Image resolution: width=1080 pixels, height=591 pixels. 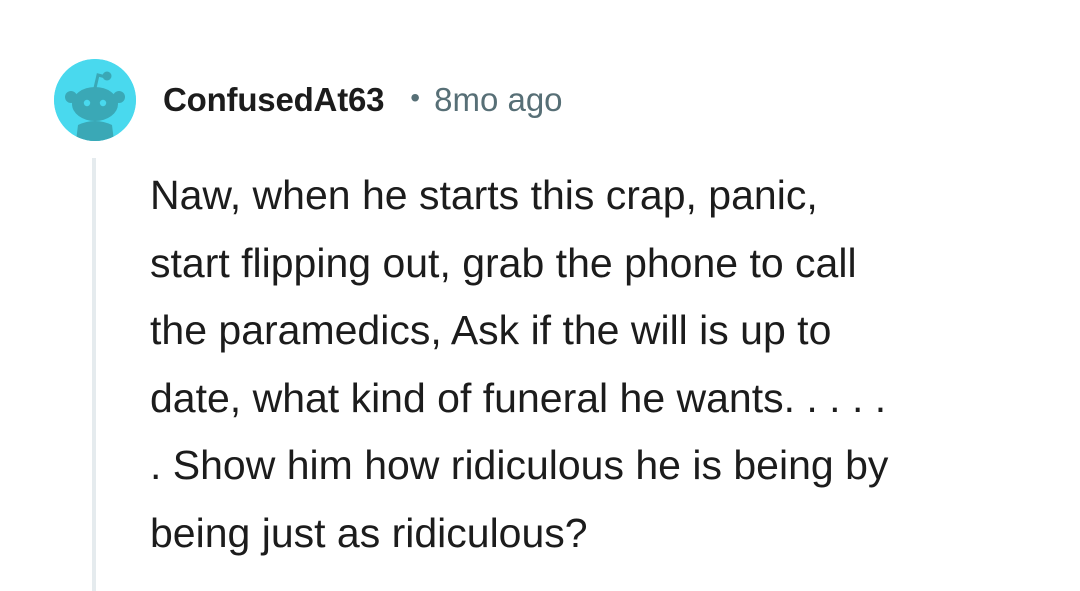 What do you see at coordinates (94, 374) in the screenshot?
I see `thread-line` at bounding box center [94, 374].